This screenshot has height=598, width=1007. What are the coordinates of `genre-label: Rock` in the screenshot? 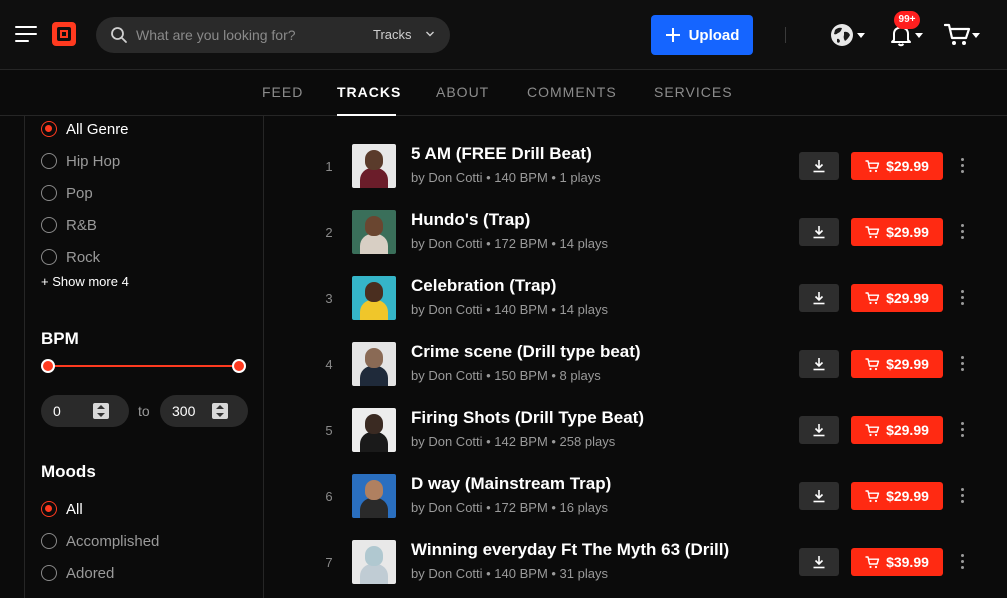 It's located at (83, 257).